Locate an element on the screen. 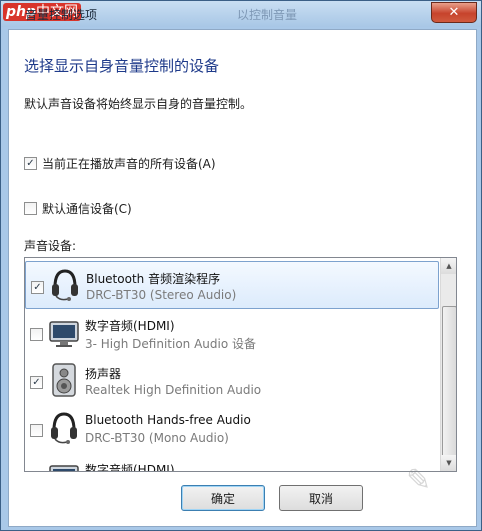 The height and width of the screenshot is (531, 482). device-item: ✓ 扬声器 Realtek High Definition Audio is located at coordinates (232, 381).